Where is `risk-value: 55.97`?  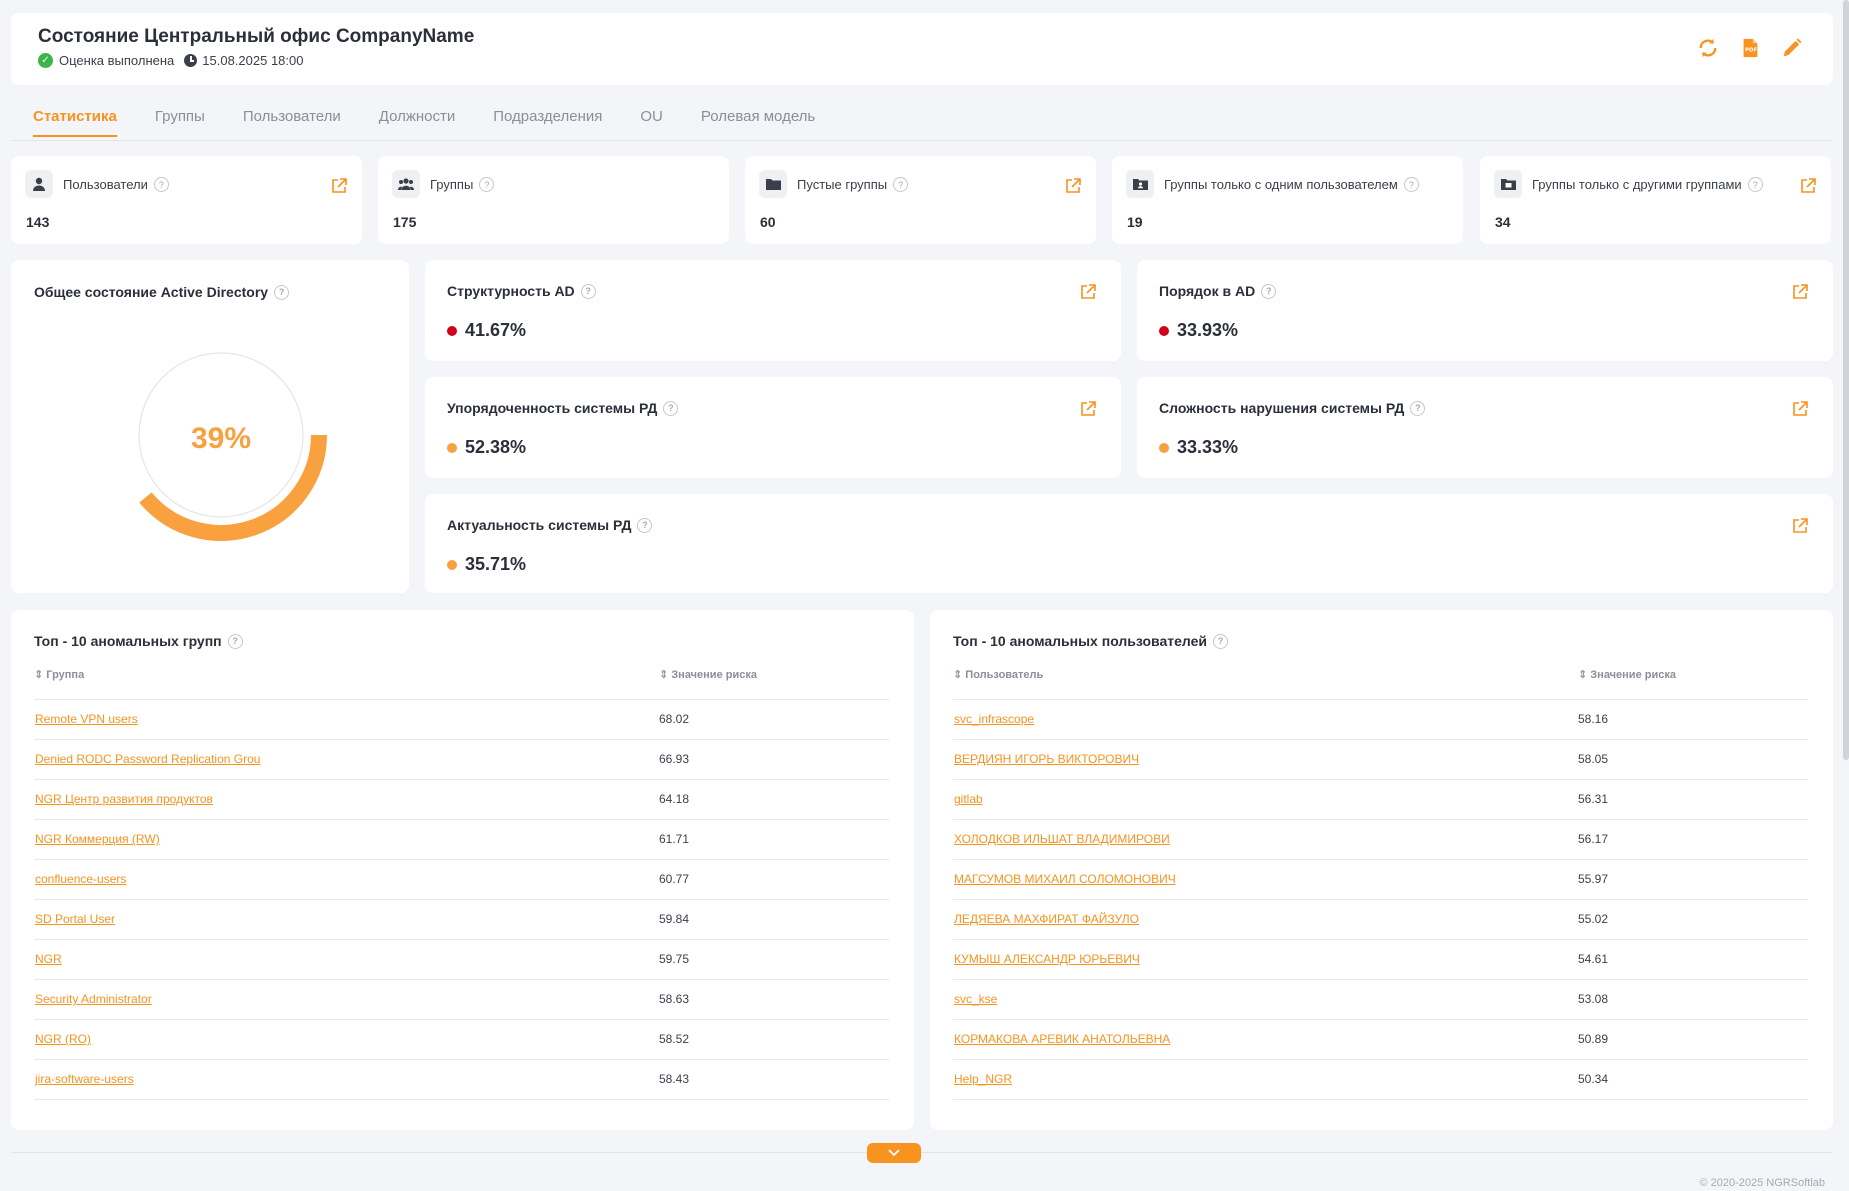 risk-value: 55.97 is located at coordinates (1593, 879).